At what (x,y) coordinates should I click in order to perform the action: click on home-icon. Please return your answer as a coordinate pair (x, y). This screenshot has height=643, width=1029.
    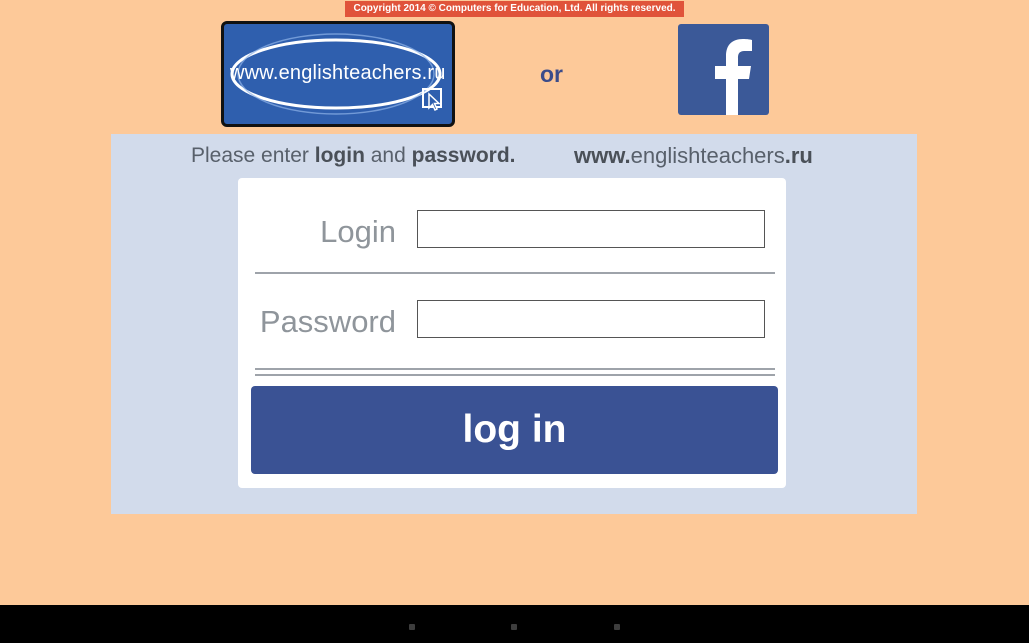
    Looking at the image, I should click on (514, 627).